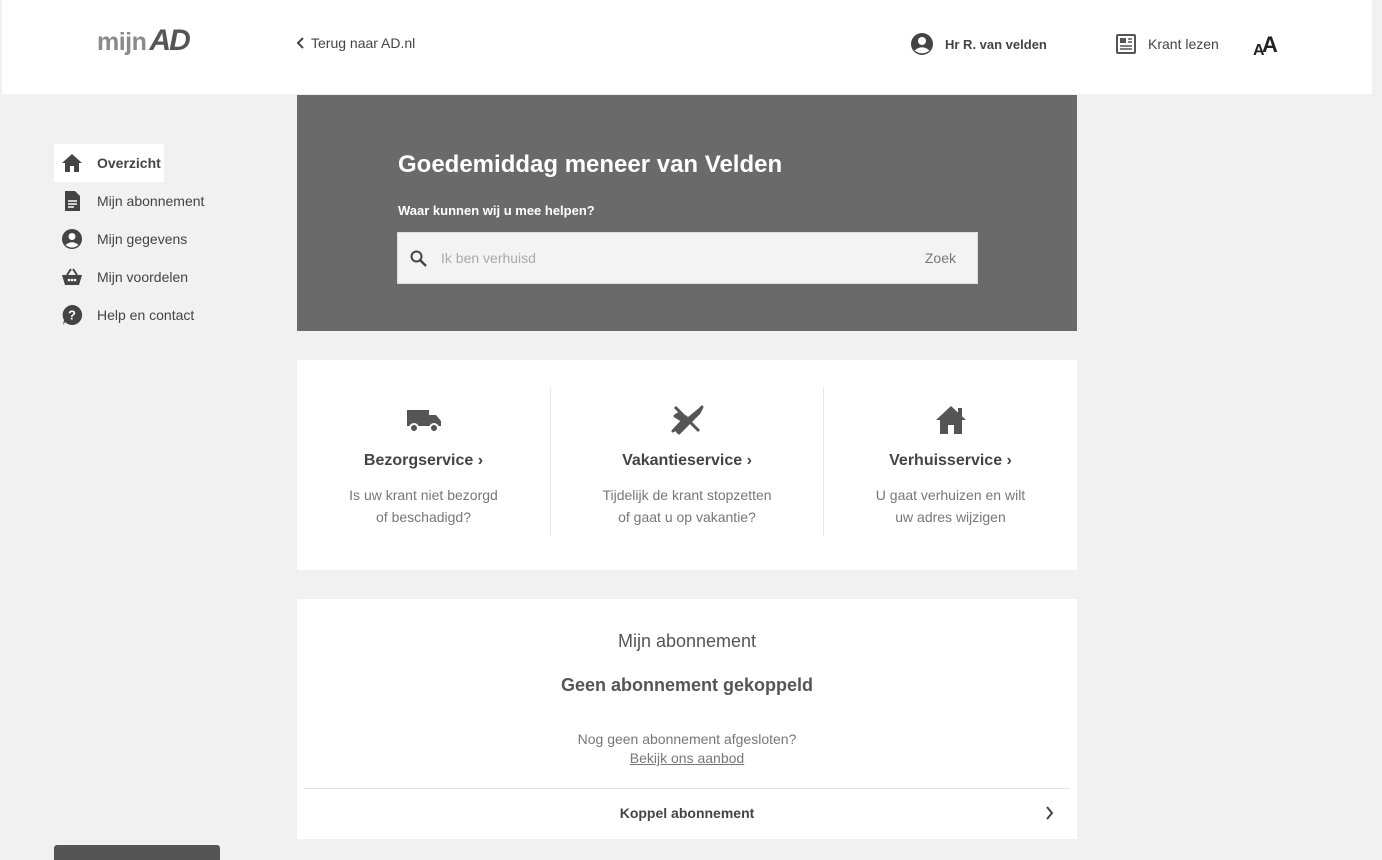  I want to click on no-subscription-question: Nog geen abonnement afgesloten?, so click(687, 739).